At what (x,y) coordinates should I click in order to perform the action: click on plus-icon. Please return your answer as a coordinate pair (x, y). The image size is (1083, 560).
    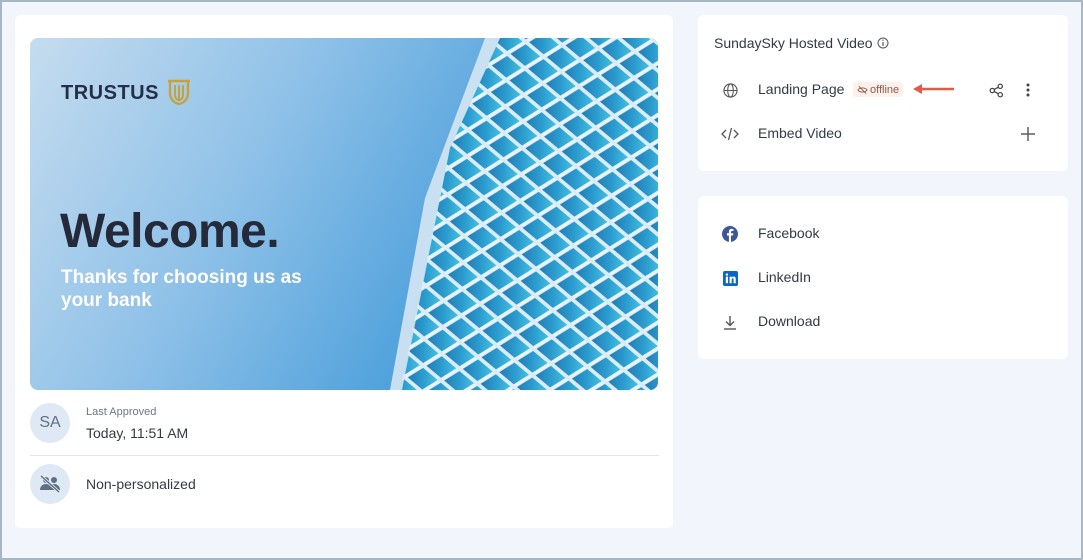
    Looking at the image, I should click on (1028, 134).